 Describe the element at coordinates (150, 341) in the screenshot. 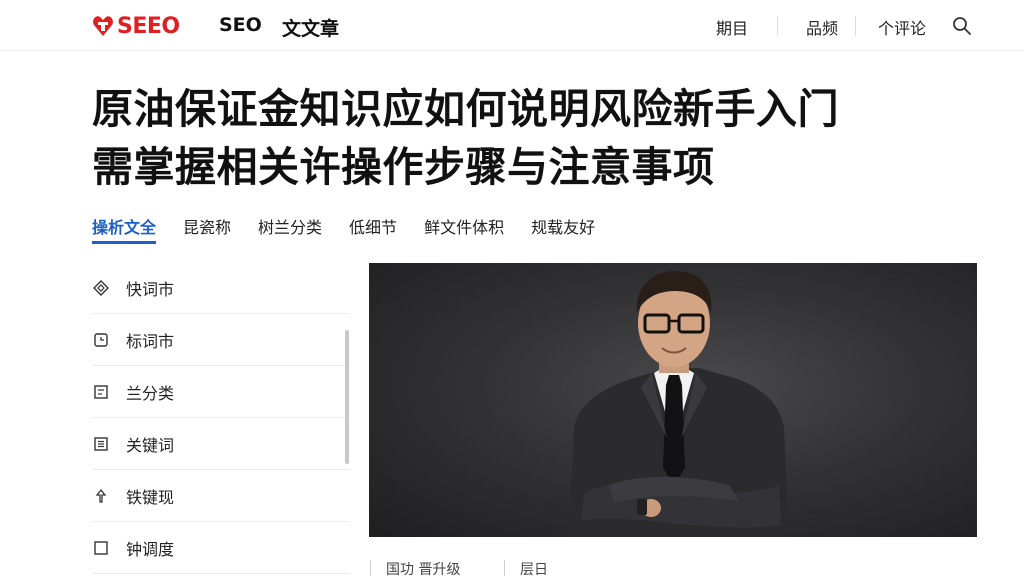

I see `sidebar-item-label: 标词市` at that location.